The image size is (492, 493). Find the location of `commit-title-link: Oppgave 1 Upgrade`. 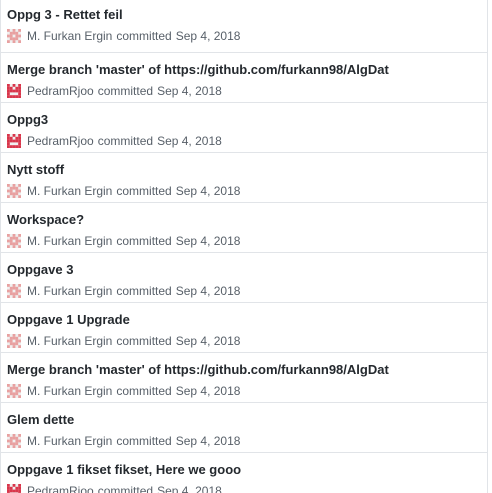

commit-title-link: Oppgave 1 Upgrade is located at coordinates (247, 320).